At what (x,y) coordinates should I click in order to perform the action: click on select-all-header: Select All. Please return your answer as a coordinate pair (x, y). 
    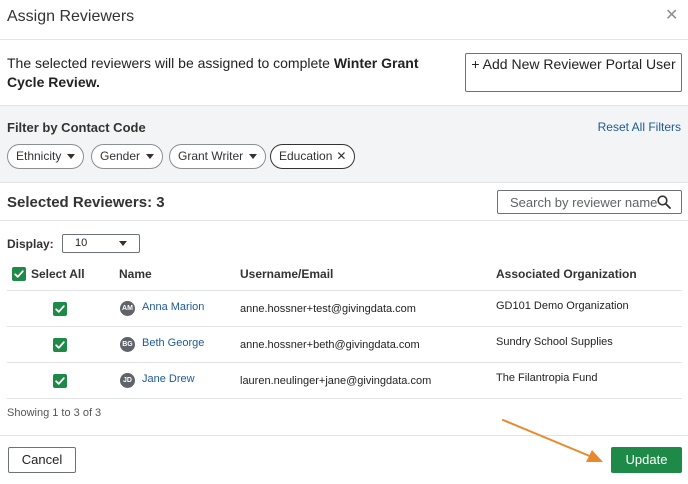
    Looking at the image, I should click on (48, 273).